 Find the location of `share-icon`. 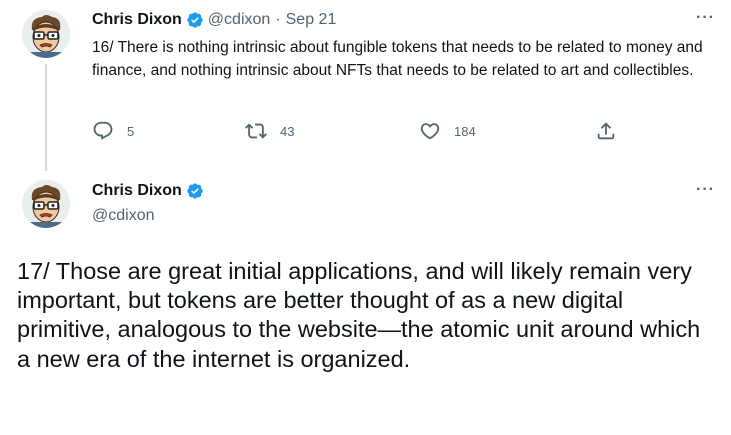

share-icon is located at coordinates (606, 131).